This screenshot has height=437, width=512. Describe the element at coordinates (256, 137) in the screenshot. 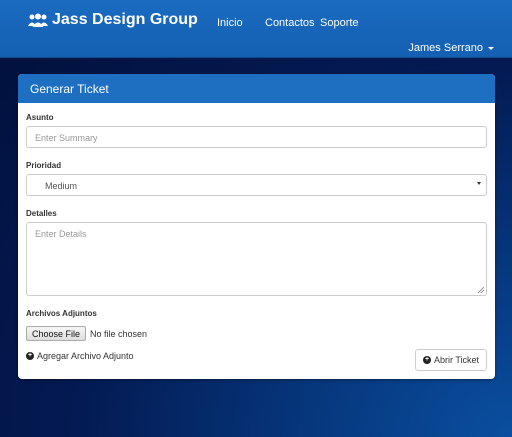

I see `summary-input: Enter Summary` at that location.